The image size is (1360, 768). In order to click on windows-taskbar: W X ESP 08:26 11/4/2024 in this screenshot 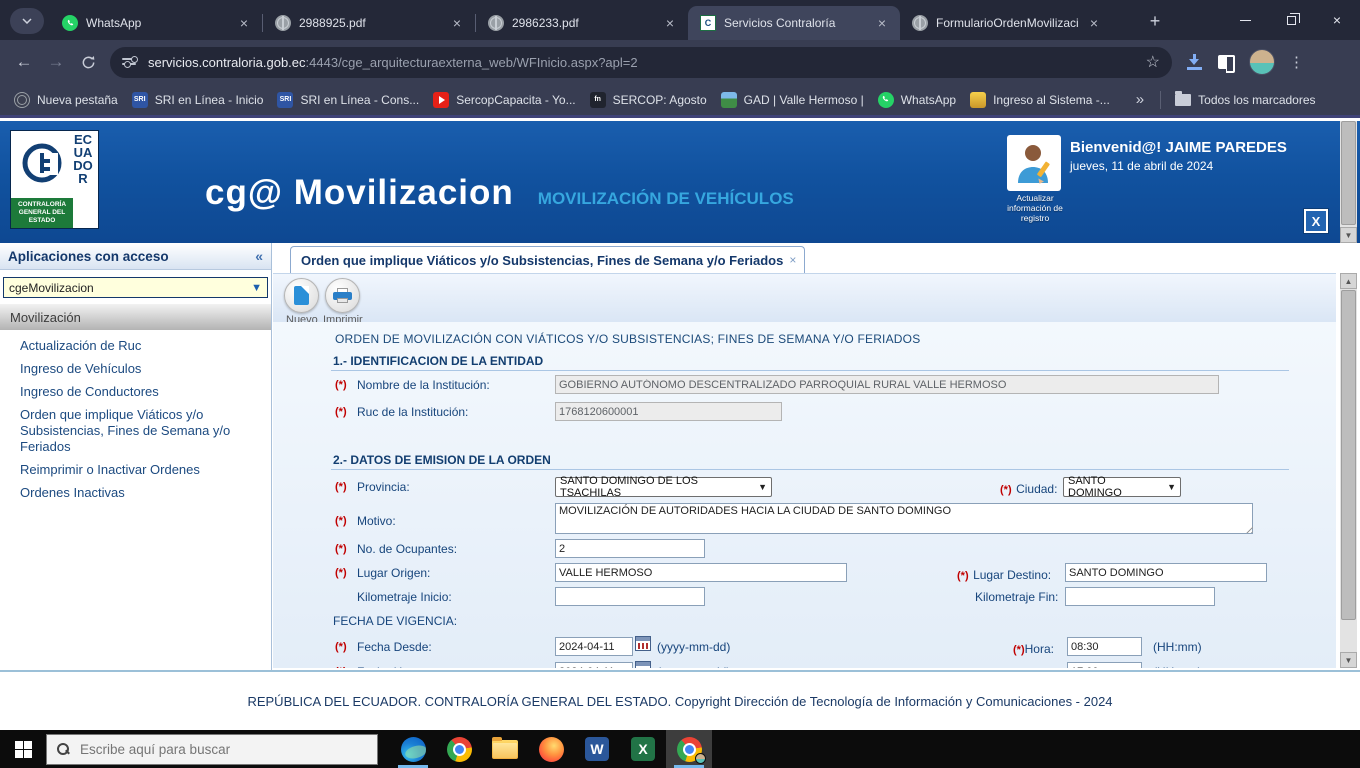, I will do `click(680, 749)`.